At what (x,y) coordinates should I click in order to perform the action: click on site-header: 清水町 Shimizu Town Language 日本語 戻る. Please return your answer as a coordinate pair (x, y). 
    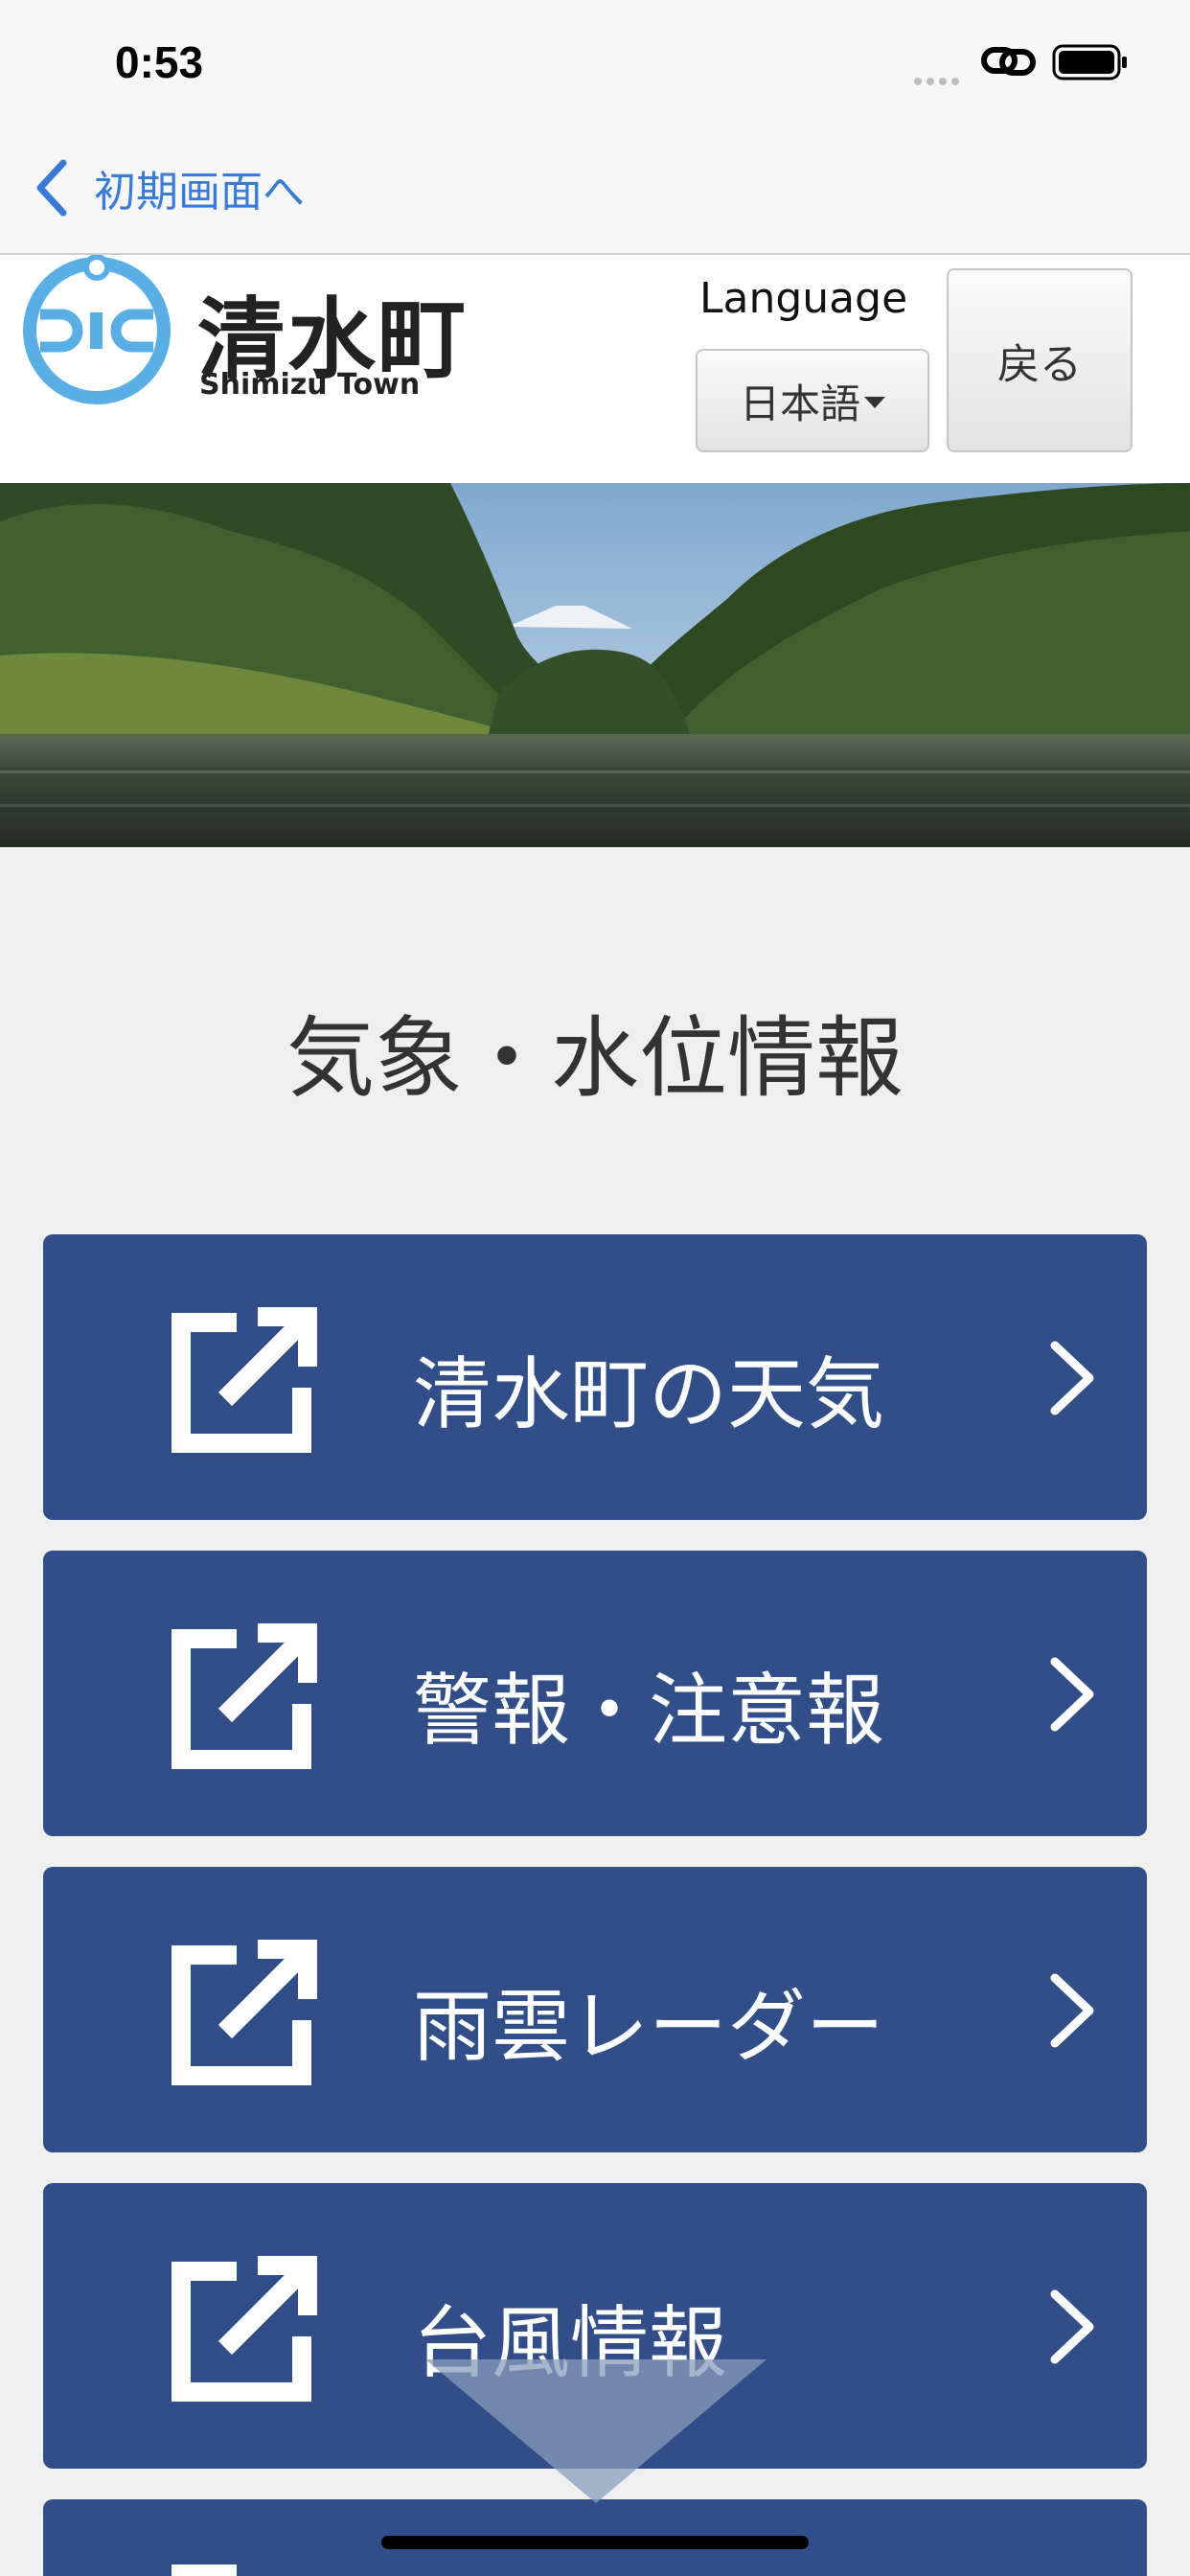
    Looking at the image, I should click on (595, 369).